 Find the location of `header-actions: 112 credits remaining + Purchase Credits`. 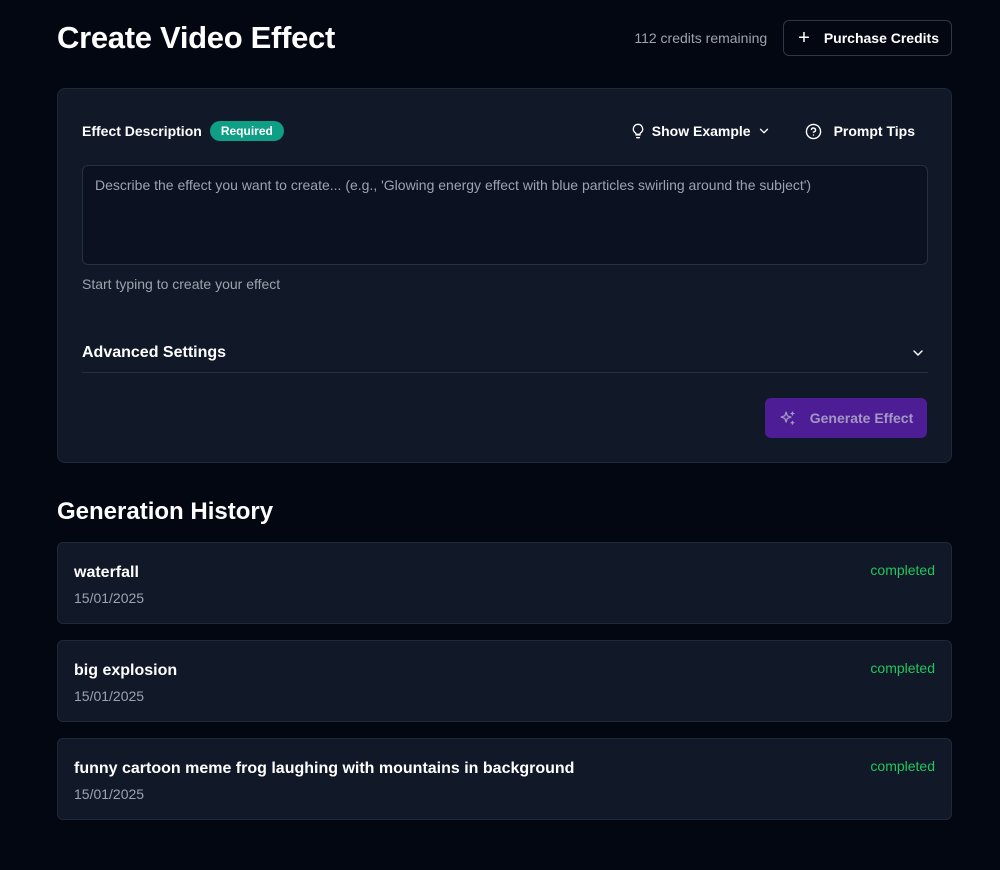

header-actions: 112 credits remaining + Purchase Credits is located at coordinates (793, 38).